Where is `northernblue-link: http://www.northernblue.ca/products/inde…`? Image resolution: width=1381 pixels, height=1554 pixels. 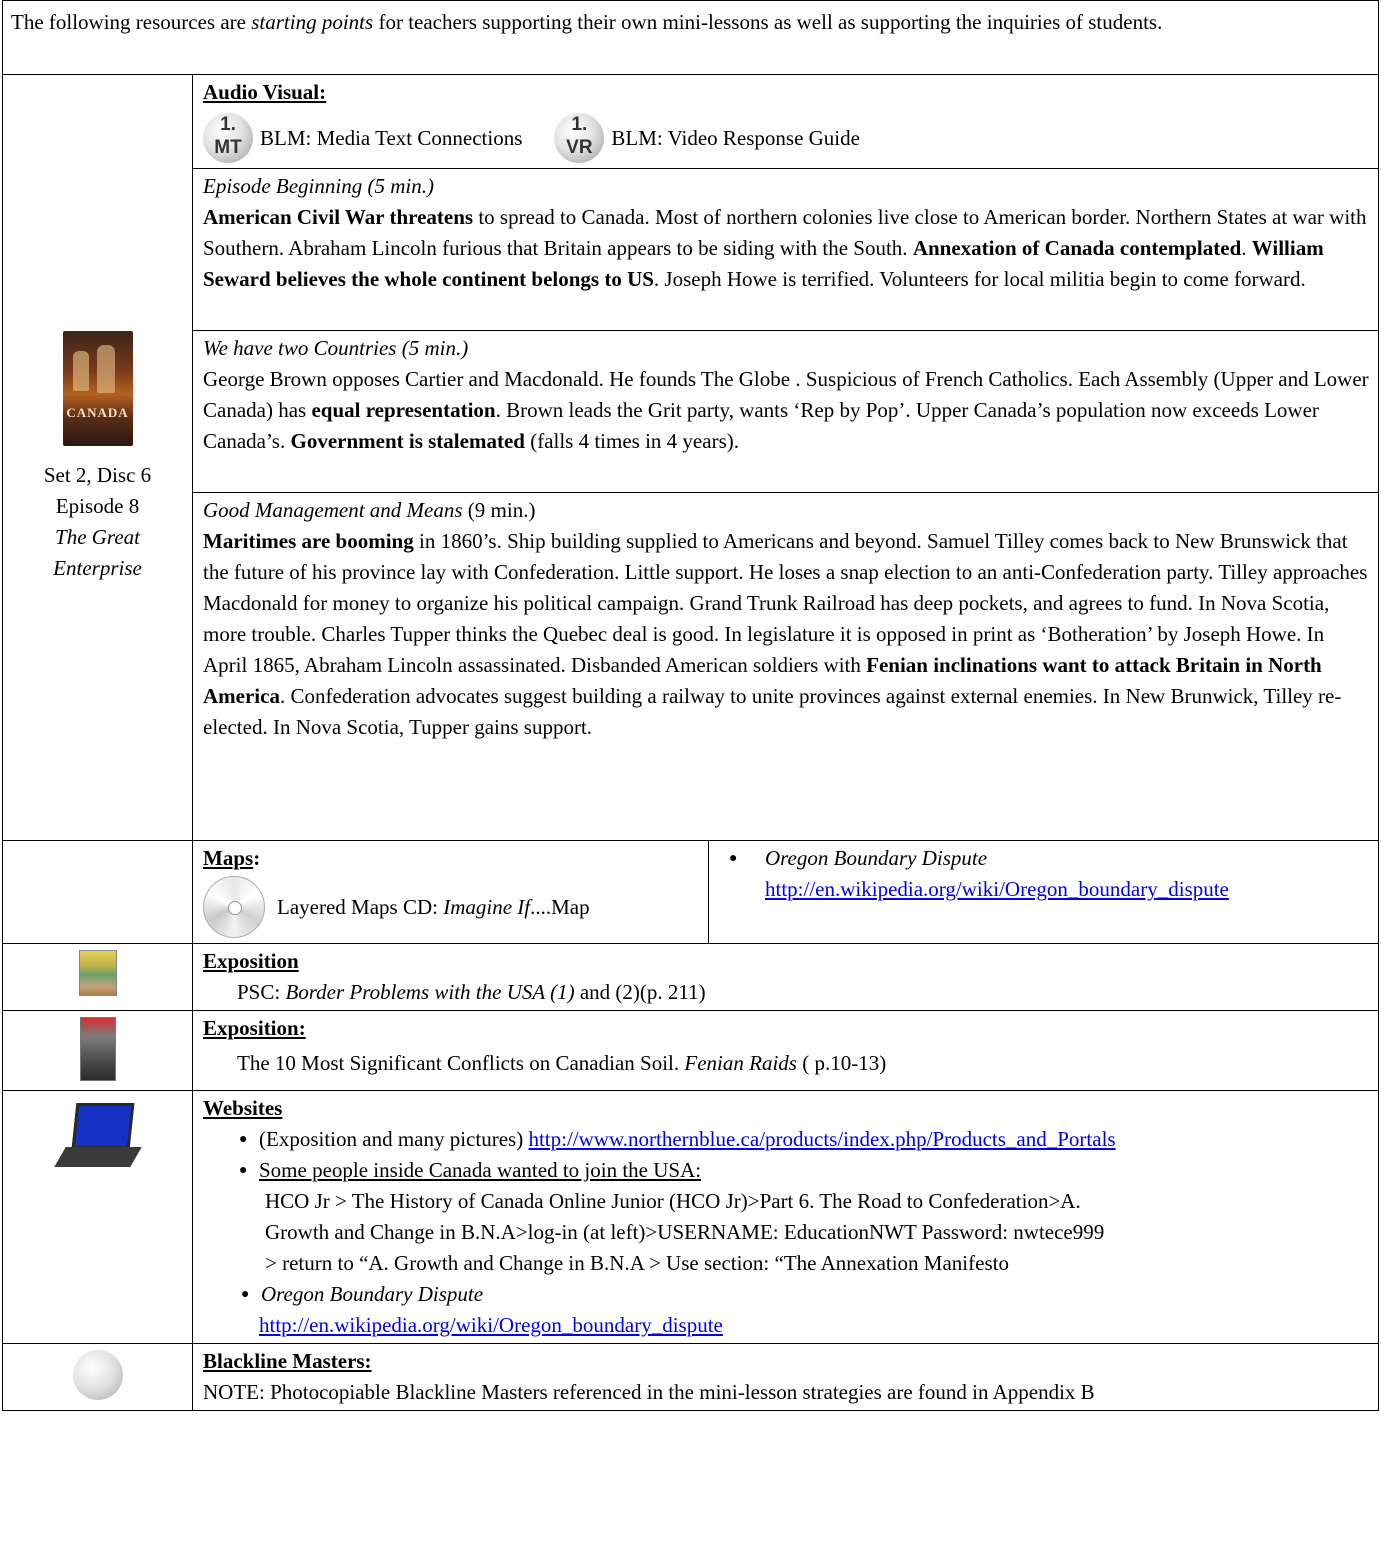
northernblue-link: http://www.northernblue.ca/products/inde… is located at coordinates (821, 1139).